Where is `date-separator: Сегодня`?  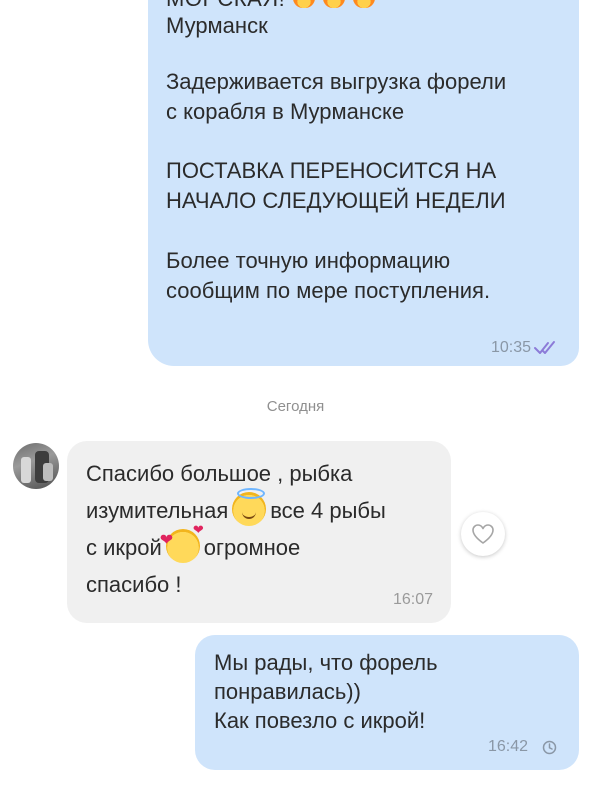 date-separator: Сегодня is located at coordinates (295, 406).